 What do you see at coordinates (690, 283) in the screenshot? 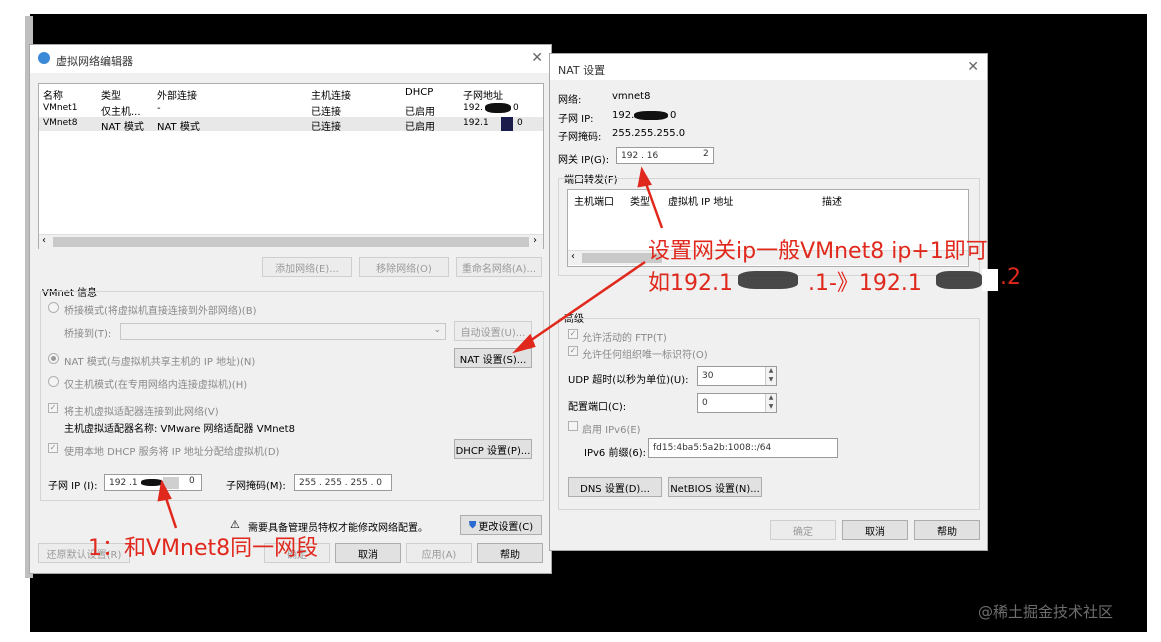
I see `annotation-example-a: 如192.1` at bounding box center [690, 283].